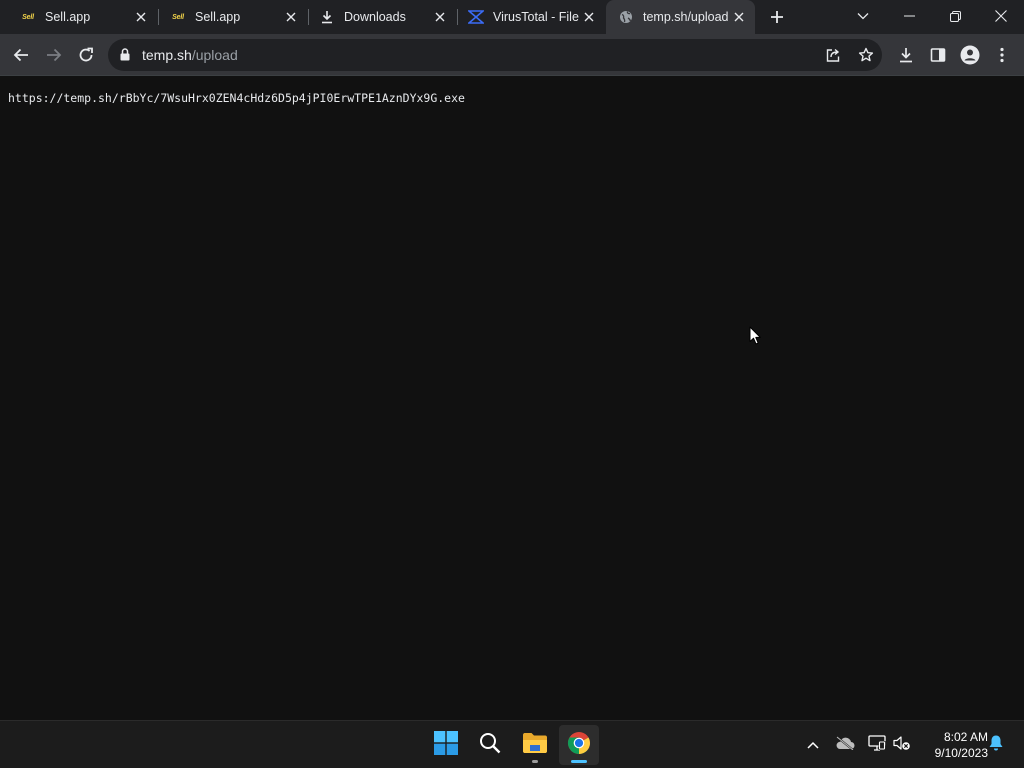 The image size is (1024, 768). I want to click on bell-icon, so click(996, 745).